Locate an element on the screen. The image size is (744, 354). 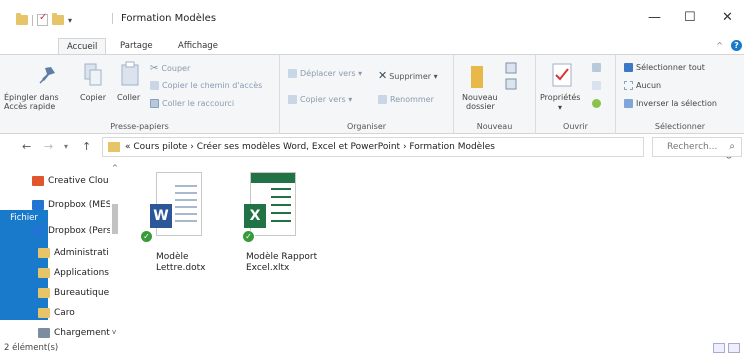
forward-arrow-icon: → is located at coordinates (48, 146).